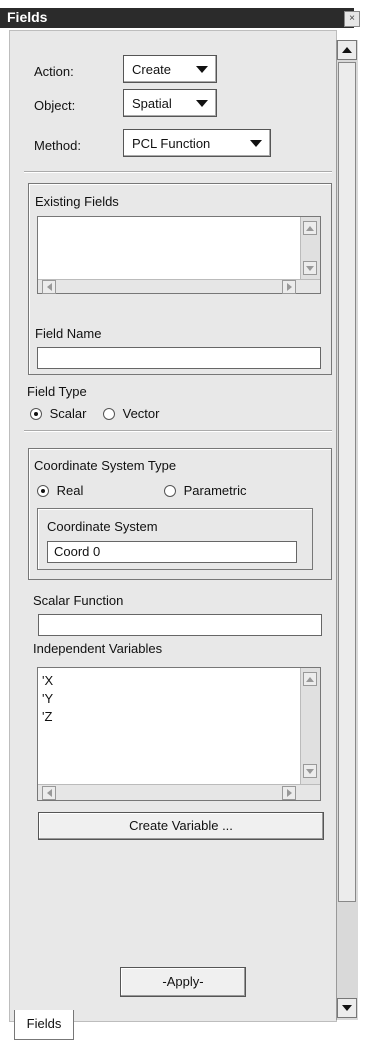  Describe the element at coordinates (47, 699) in the screenshot. I see `list-item: 'Y` at that location.